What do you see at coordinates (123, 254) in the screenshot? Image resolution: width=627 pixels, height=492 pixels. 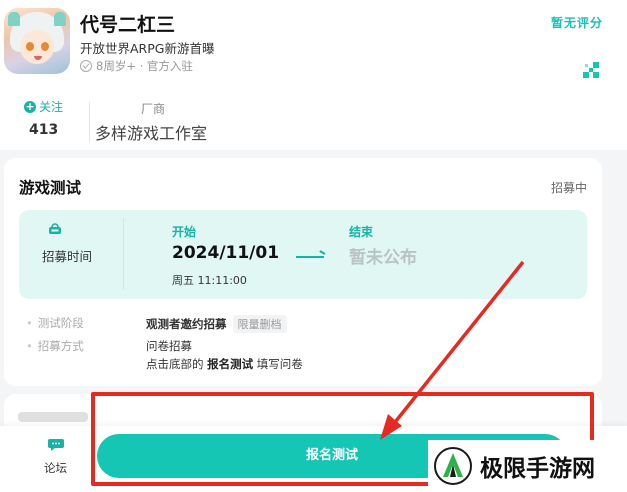 I see `recruit-divider` at bounding box center [123, 254].